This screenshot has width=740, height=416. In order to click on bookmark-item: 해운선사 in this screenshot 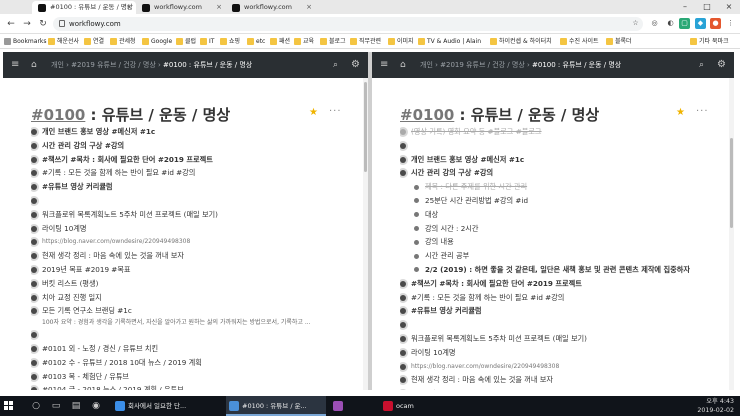, I will do `click(63, 41)`.